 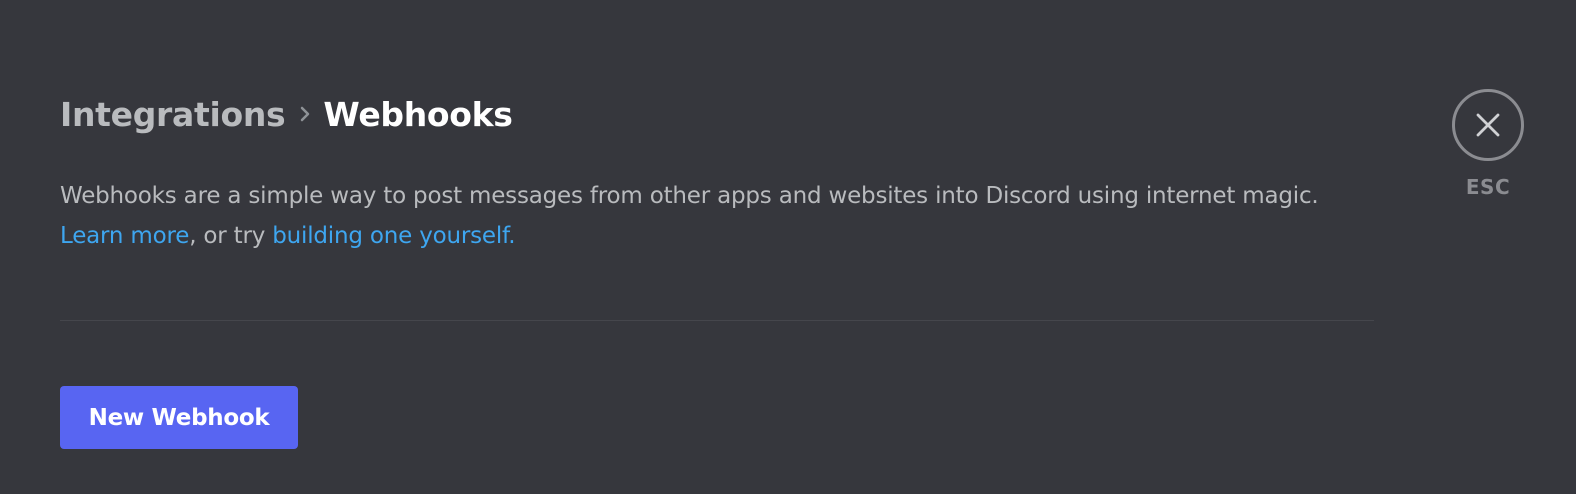 I want to click on new-webhook-button: New Webhook, so click(x=179, y=417).